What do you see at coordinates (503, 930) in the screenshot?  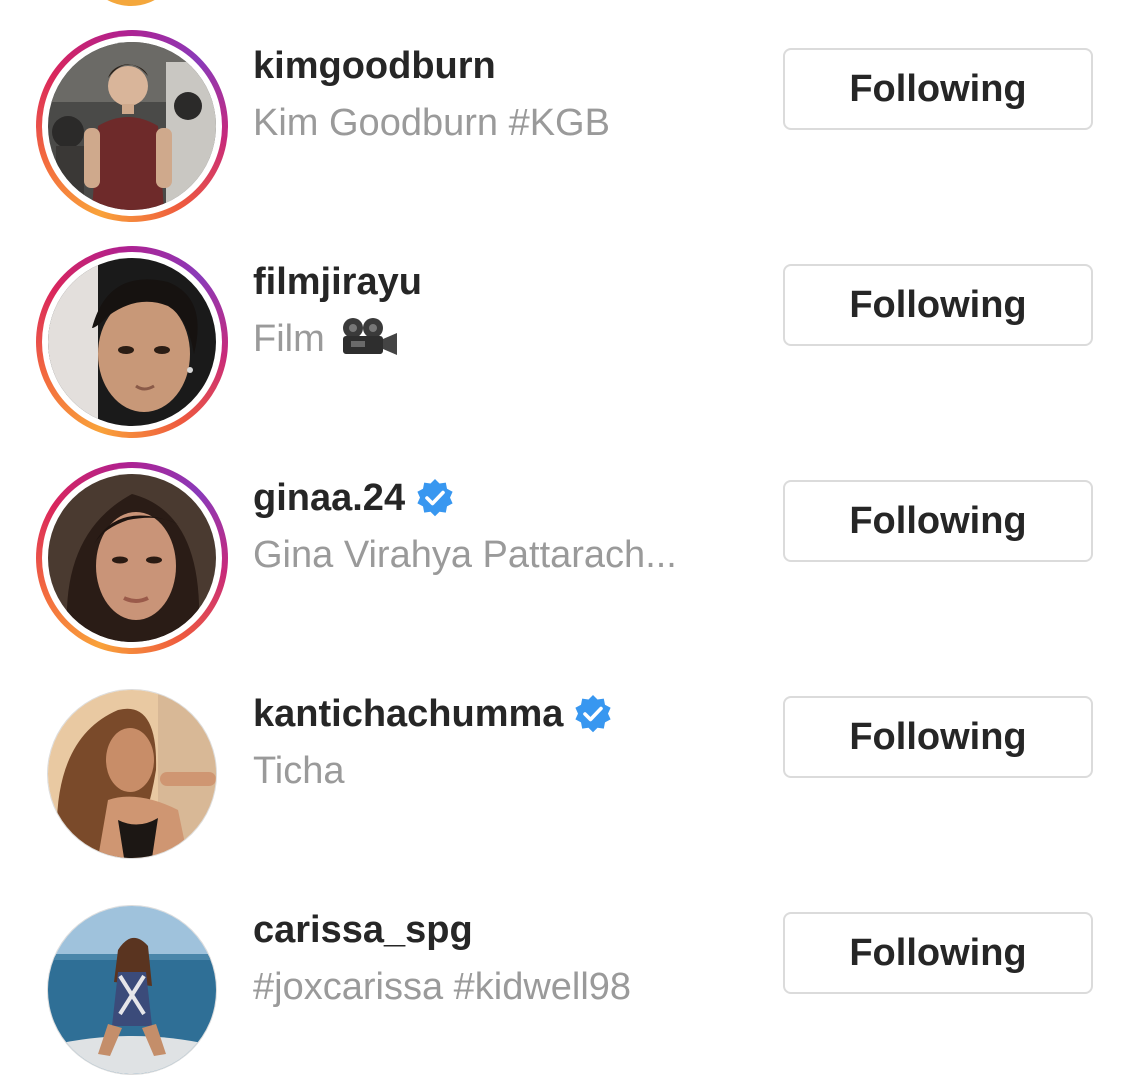 I see `username: carissa_spg` at bounding box center [503, 930].